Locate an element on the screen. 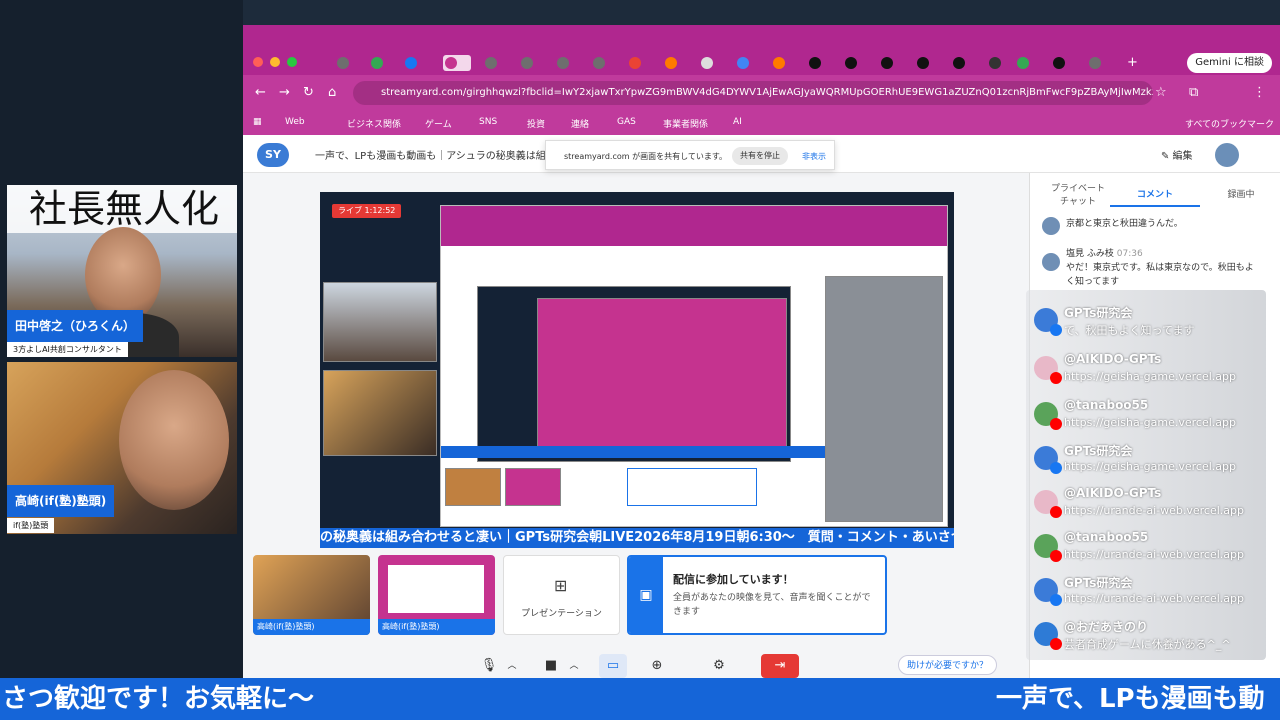  participant-tile: 高崎(if(塾)塾頭) is located at coordinates (311, 595).